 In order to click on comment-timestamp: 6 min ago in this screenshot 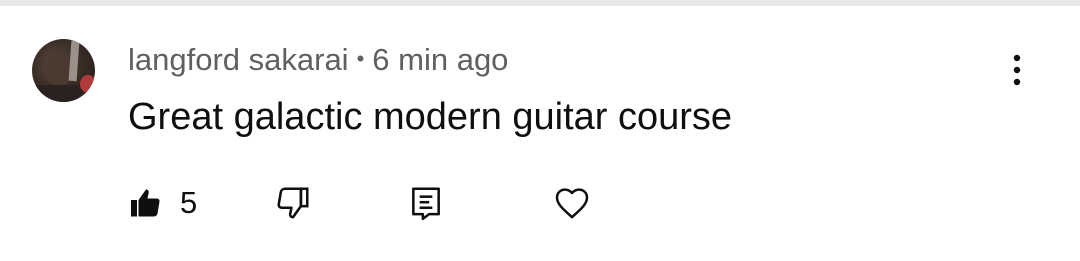, I will do `click(440, 59)`.